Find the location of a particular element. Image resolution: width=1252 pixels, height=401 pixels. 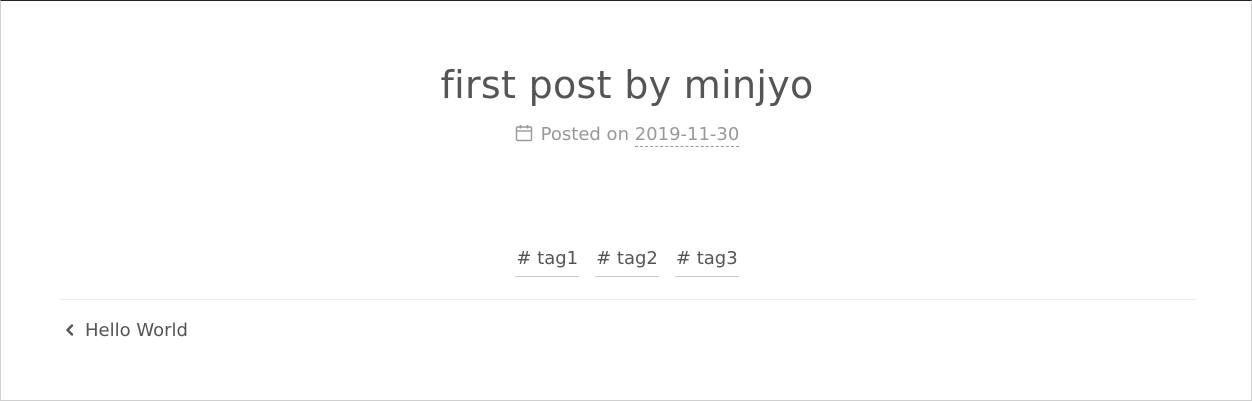

post-meta: Posted on 2019-11-30 is located at coordinates (626, 136).